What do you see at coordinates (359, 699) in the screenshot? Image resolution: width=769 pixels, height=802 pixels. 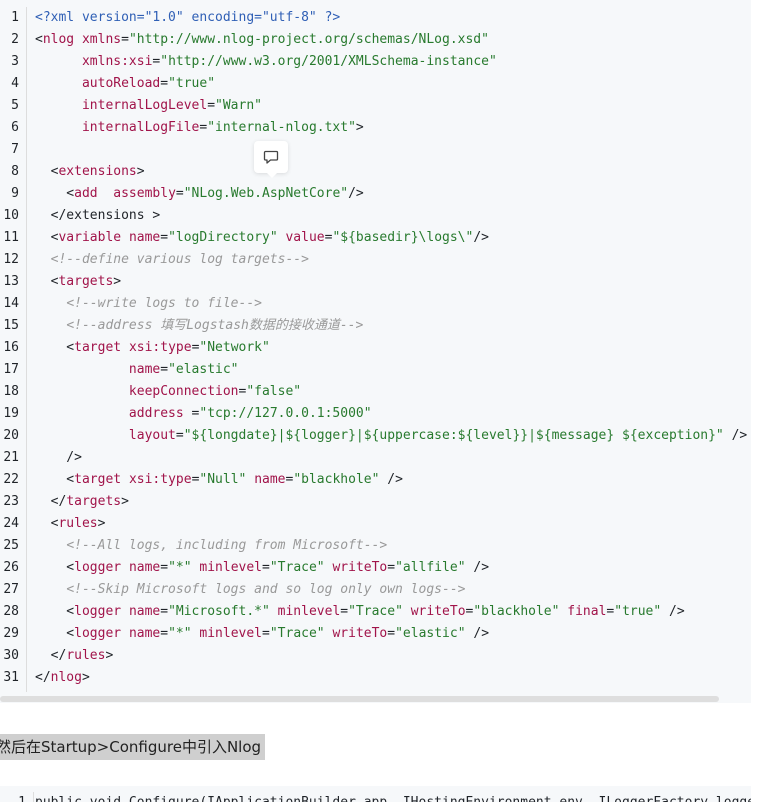 I see `scrollbar-thumb` at bounding box center [359, 699].